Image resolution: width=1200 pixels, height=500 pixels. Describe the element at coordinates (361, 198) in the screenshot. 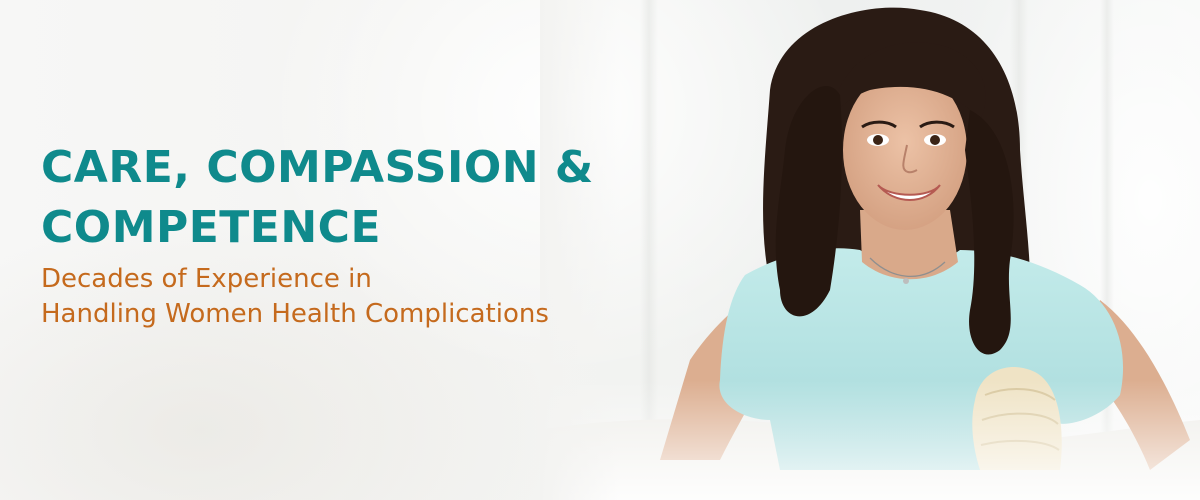

I see `headline: CARE, COMPASSION & COMPETENCE` at that location.